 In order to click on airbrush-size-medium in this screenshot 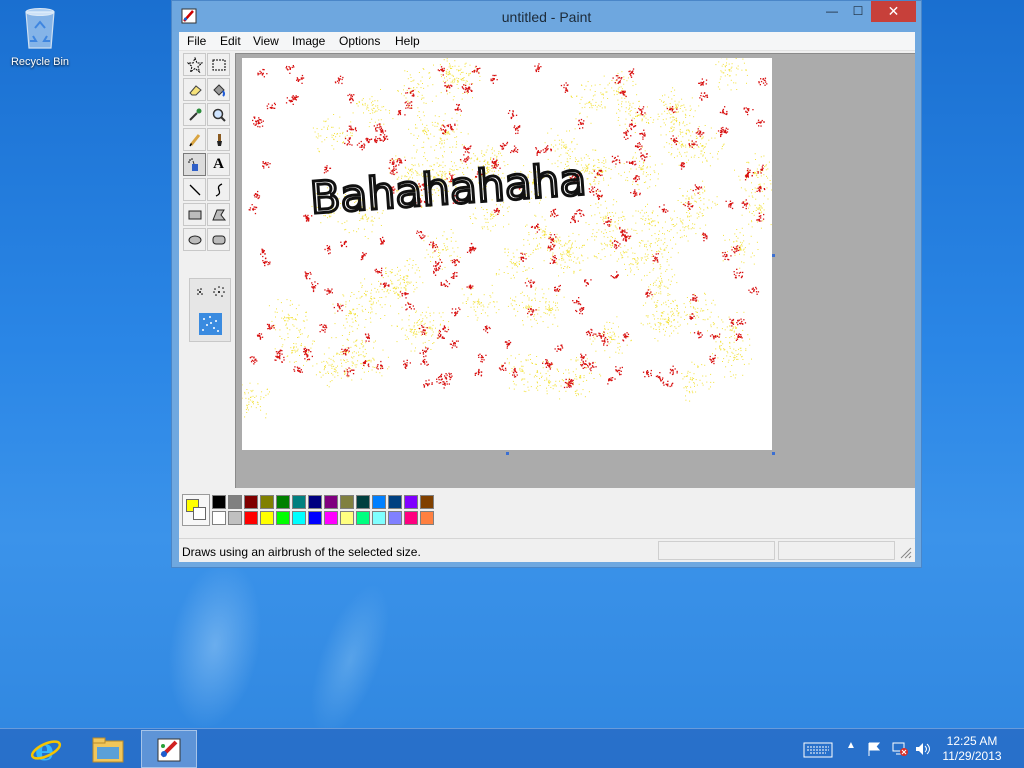, I will do `click(219, 291)`.